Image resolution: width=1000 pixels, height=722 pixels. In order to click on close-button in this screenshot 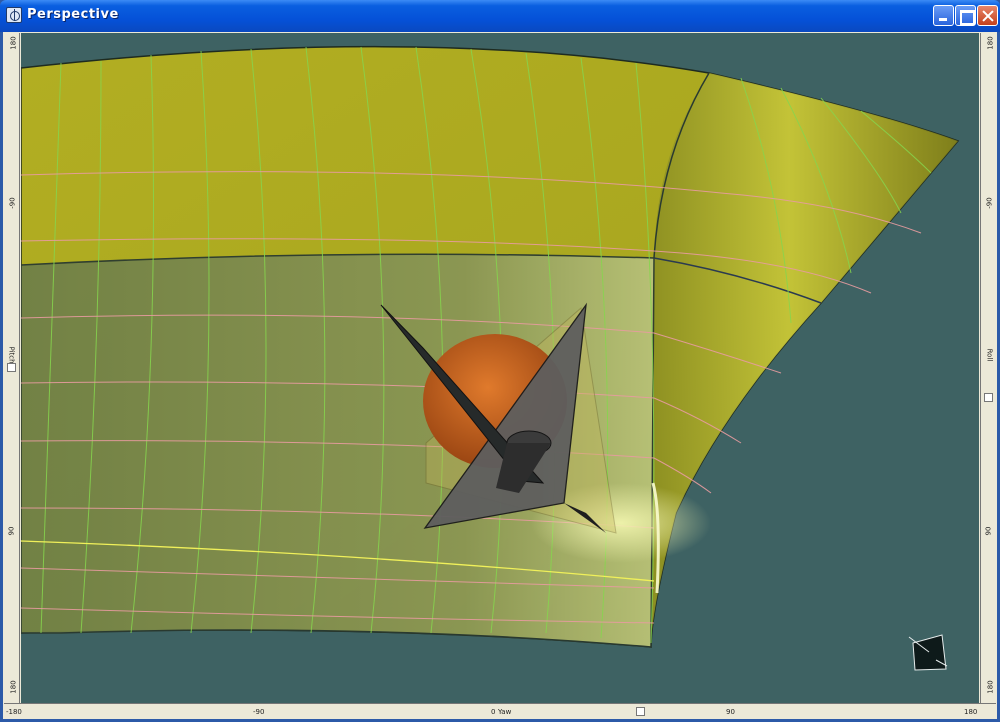, I will do `click(987, 15)`.